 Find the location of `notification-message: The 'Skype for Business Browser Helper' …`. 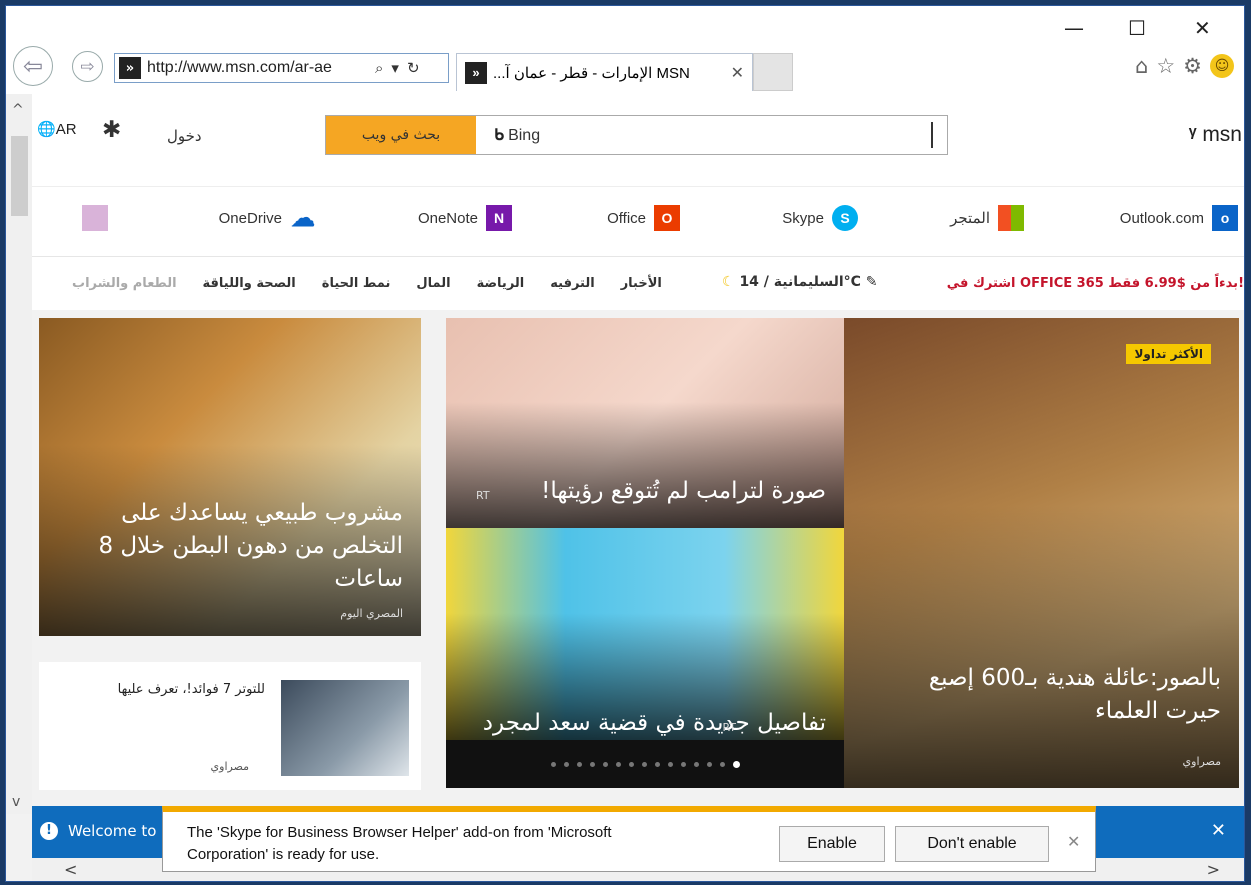

notification-message: The 'Skype for Business Browser Helper' … is located at coordinates (399, 843).